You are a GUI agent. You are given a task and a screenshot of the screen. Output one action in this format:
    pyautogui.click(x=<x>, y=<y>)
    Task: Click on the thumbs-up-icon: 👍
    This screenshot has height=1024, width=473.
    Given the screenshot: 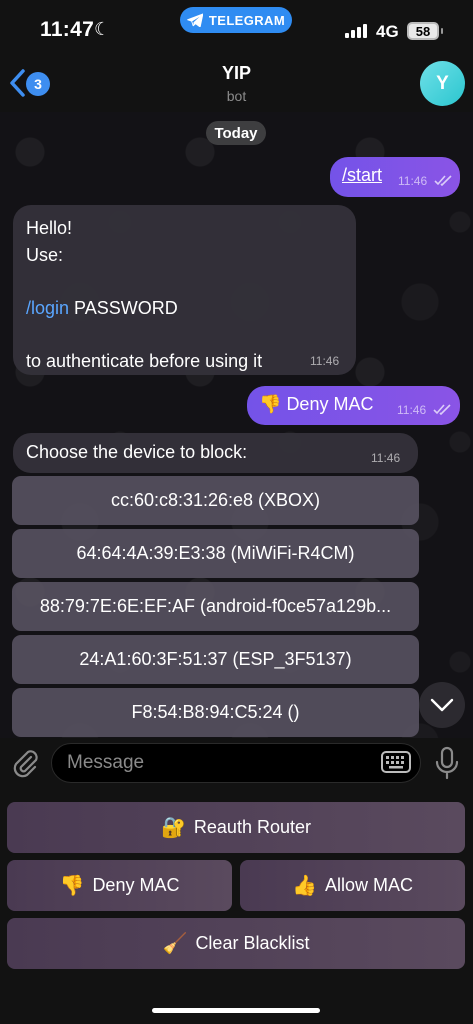 What is the action you would take?
    pyautogui.click(x=304, y=886)
    